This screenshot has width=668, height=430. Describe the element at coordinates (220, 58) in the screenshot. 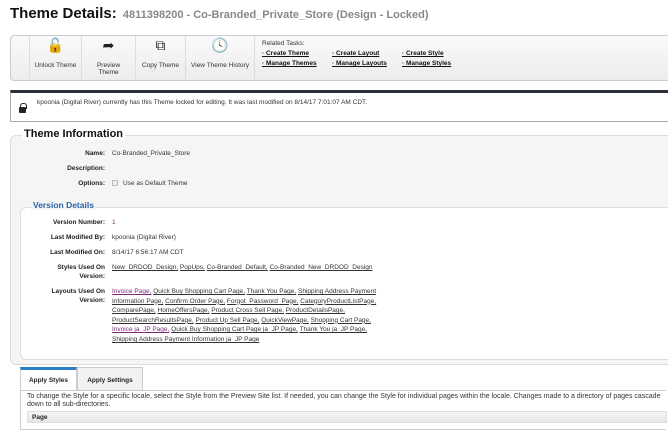

I see `view-theme-history-button: 🕓 View Theme History` at that location.